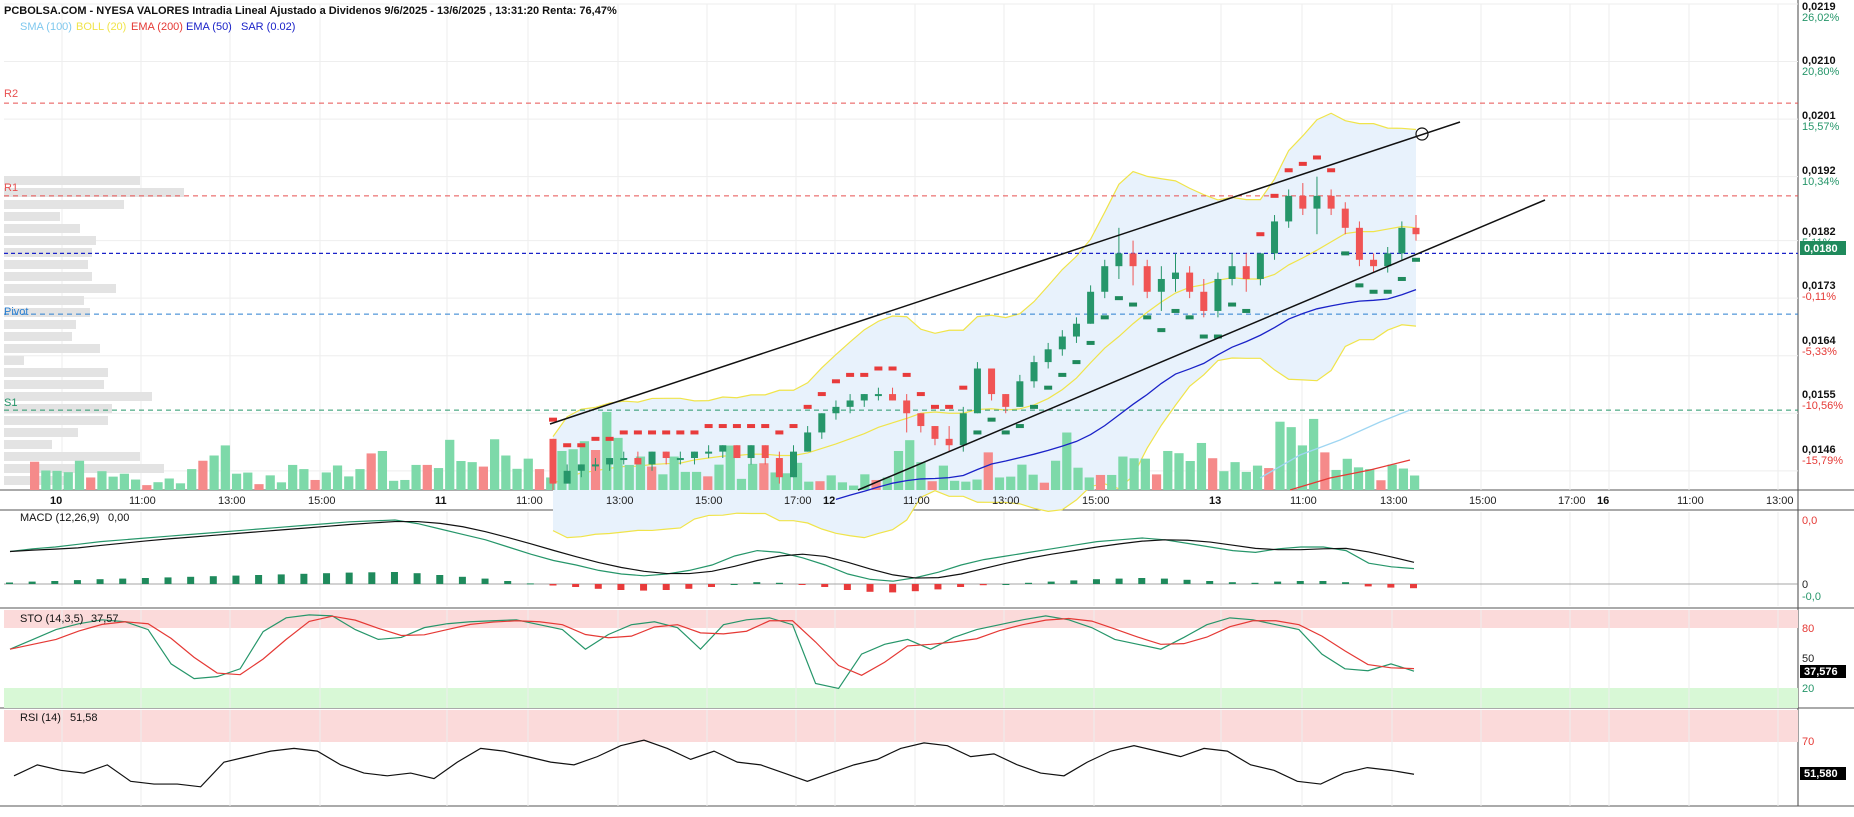  What do you see at coordinates (1808, 629) in the screenshot?
I see `sto-tick: 80` at bounding box center [1808, 629].